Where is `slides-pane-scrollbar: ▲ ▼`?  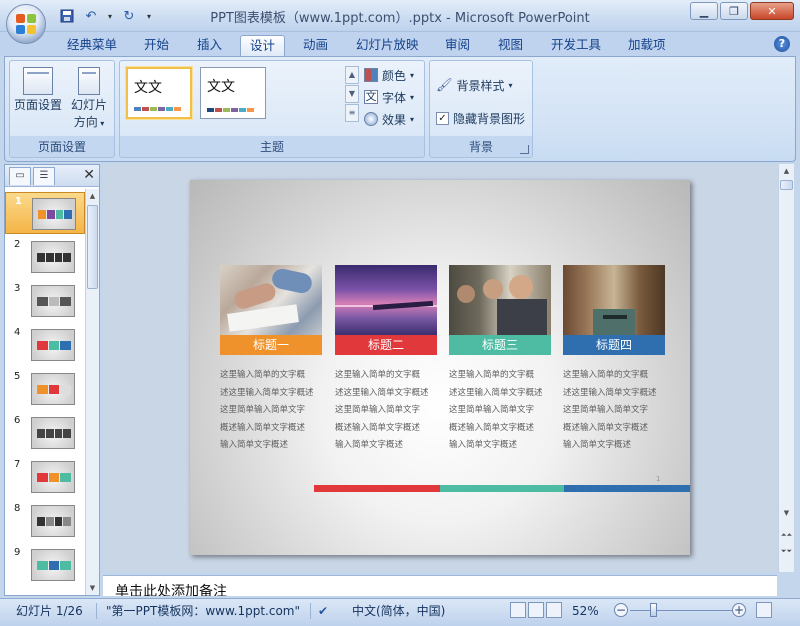
slides-pane-scrollbar: ▲ ▼ is located at coordinates (92, 392).